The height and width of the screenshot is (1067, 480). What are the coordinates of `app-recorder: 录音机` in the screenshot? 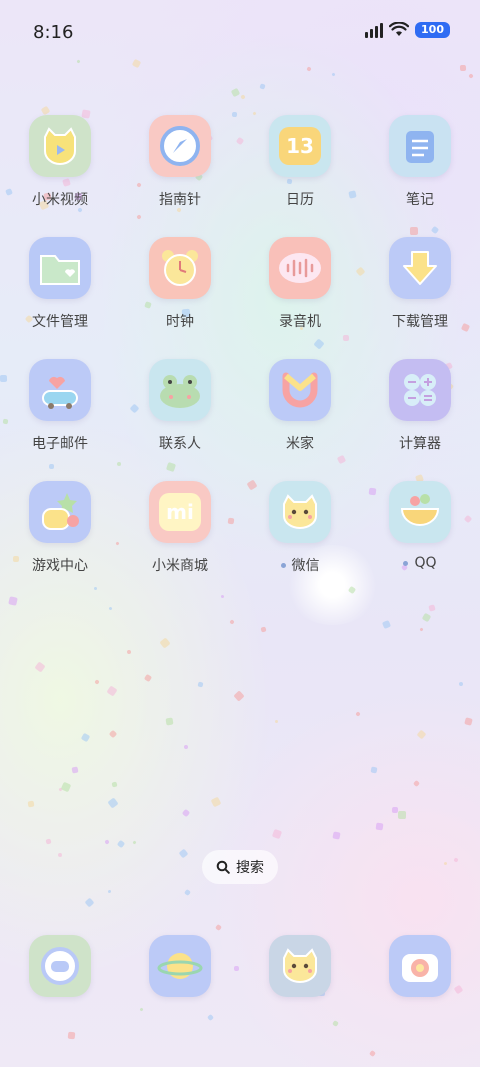 It's located at (300, 298).